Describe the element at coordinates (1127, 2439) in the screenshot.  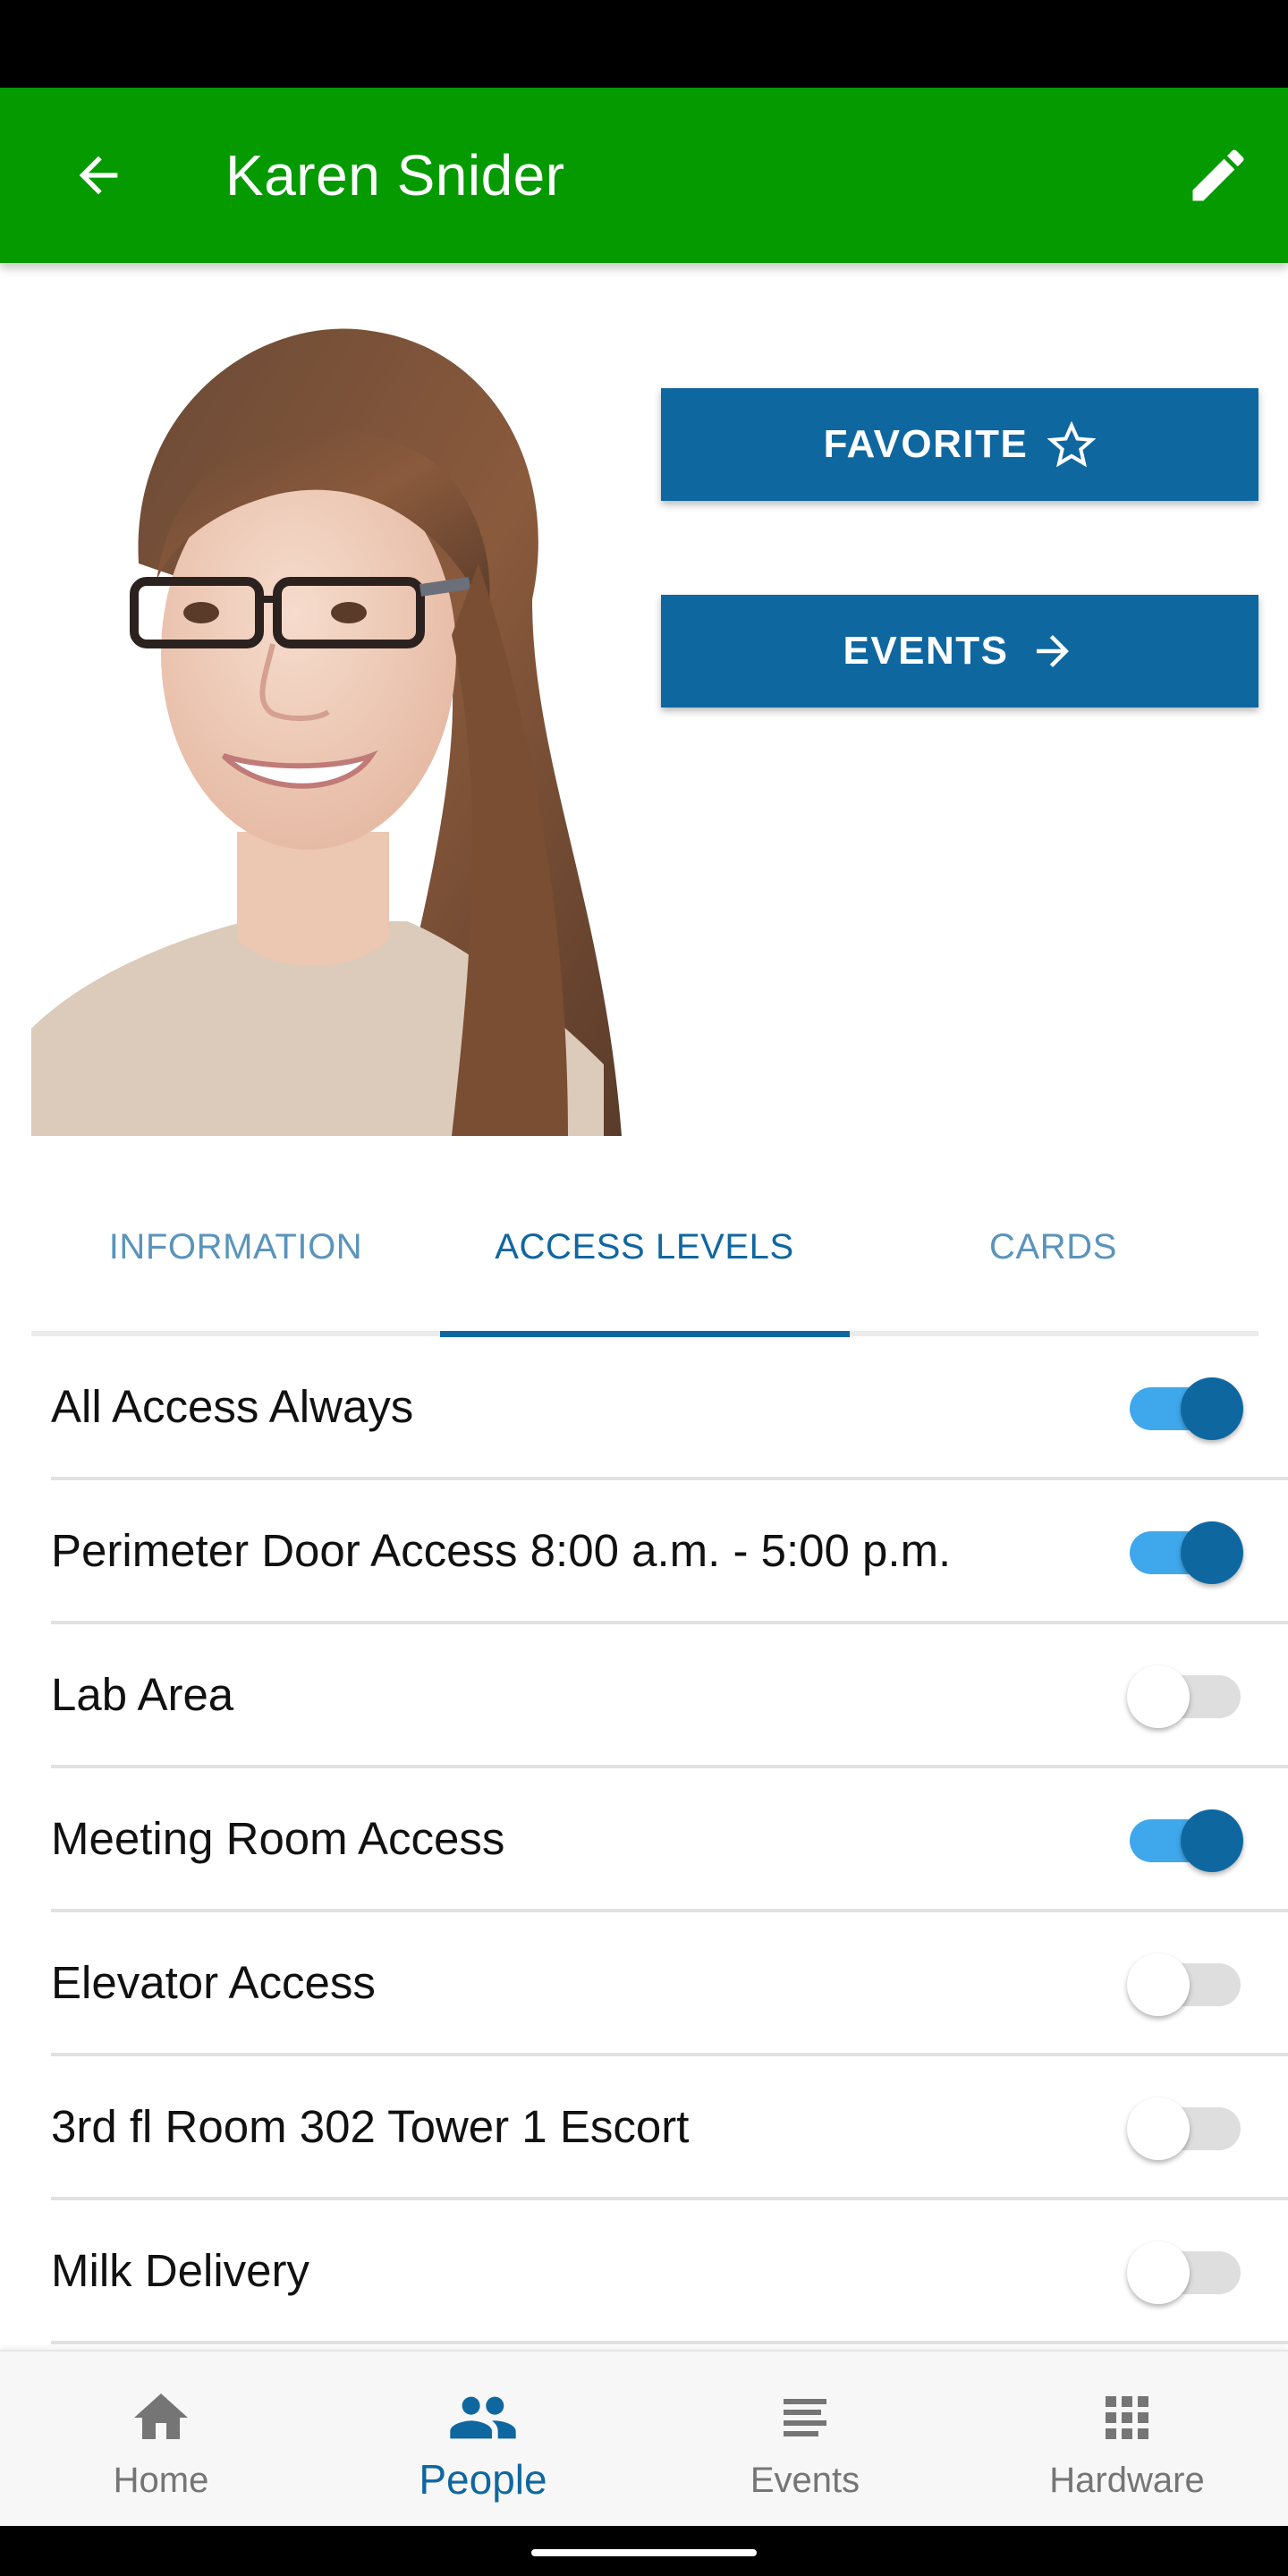
I see `nav-hardware: Hardware` at that location.